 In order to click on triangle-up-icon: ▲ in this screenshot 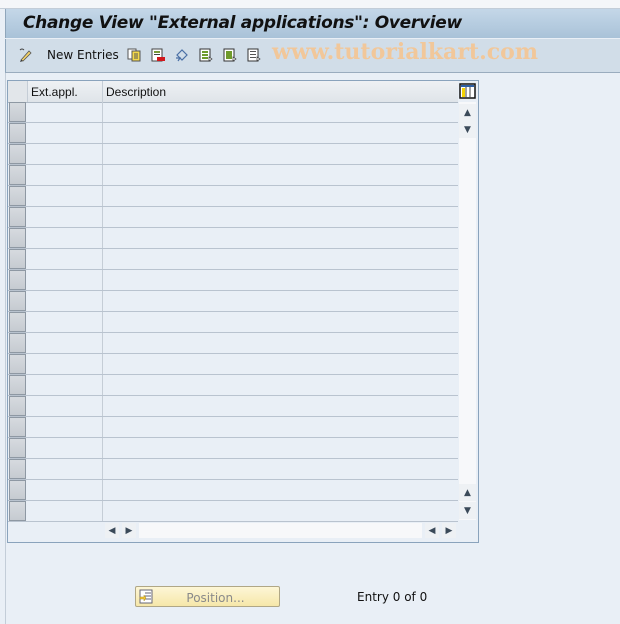, I will do `click(467, 112)`.